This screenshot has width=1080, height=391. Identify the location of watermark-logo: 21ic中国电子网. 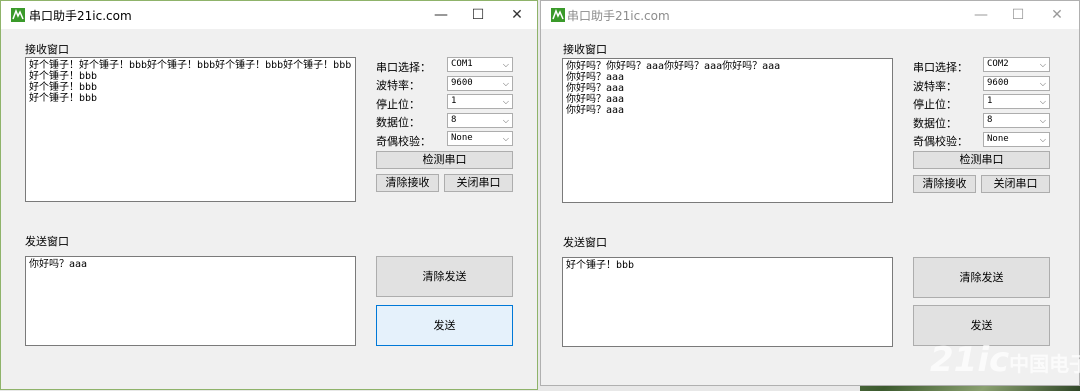
(1005, 360).